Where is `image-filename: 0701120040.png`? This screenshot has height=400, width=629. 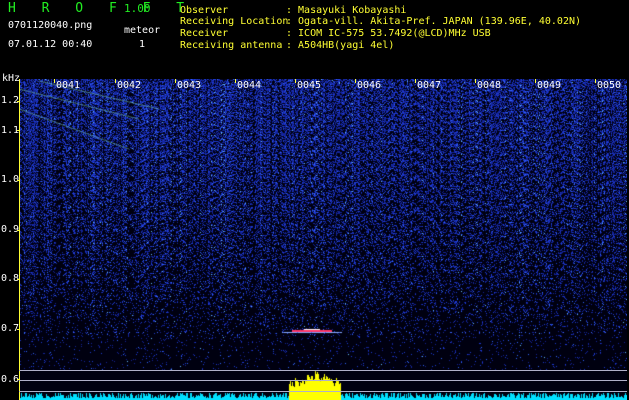 image-filename: 0701120040.png is located at coordinates (50, 25).